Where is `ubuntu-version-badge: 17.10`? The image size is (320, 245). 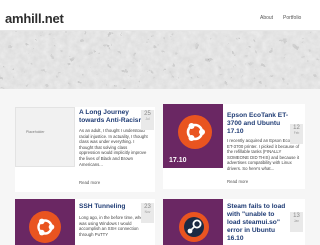 ubuntu-version-badge: 17.10 is located at coordinates (178, 160).